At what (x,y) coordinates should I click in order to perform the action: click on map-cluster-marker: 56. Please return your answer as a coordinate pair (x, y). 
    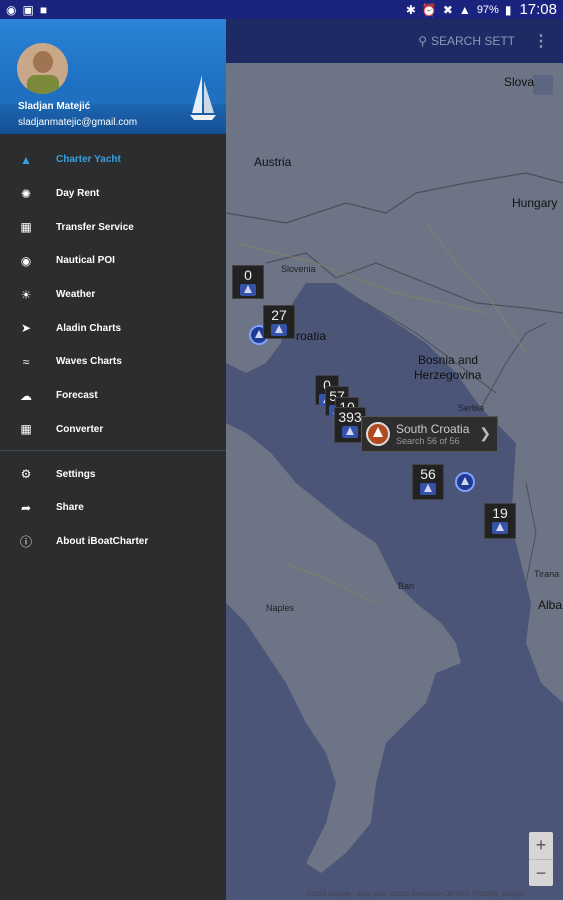
    Looking at the image, I should click on (428, 482).